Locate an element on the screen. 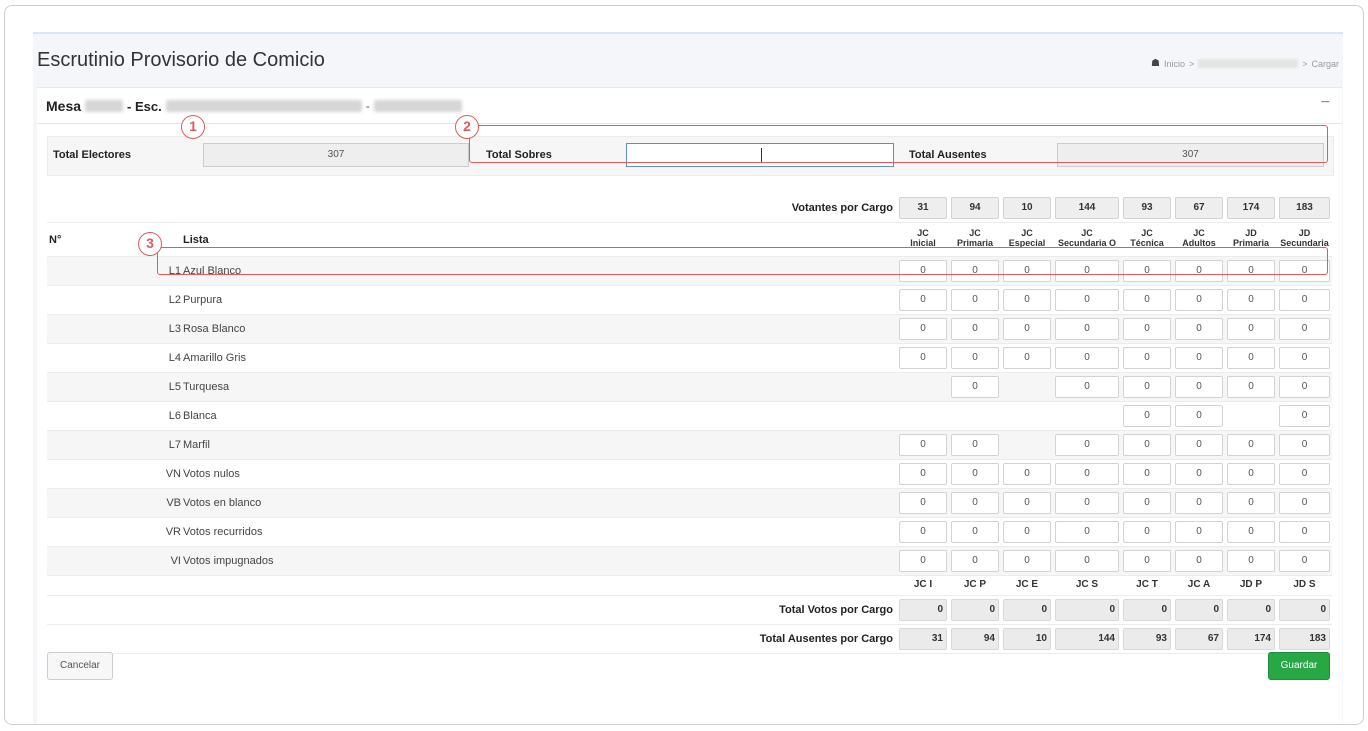  row-name: Votos en blanco is located at coordinates (222, 503).